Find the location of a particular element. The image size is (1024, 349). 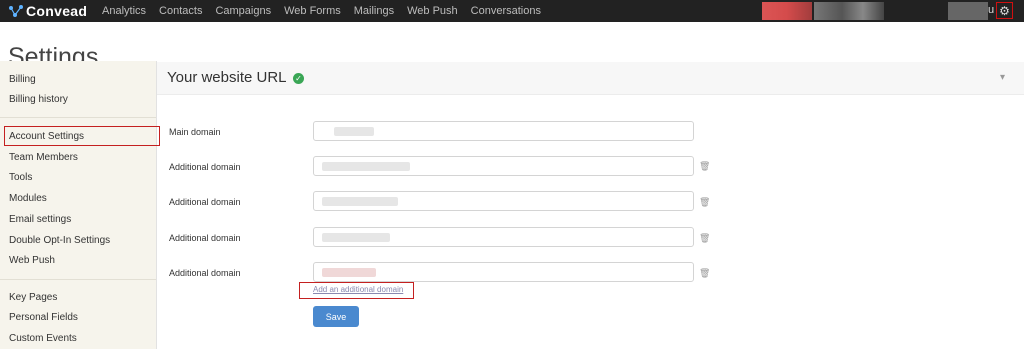

sidebar-item-custom-events: Custom Events is located at coordinates (43, 338).